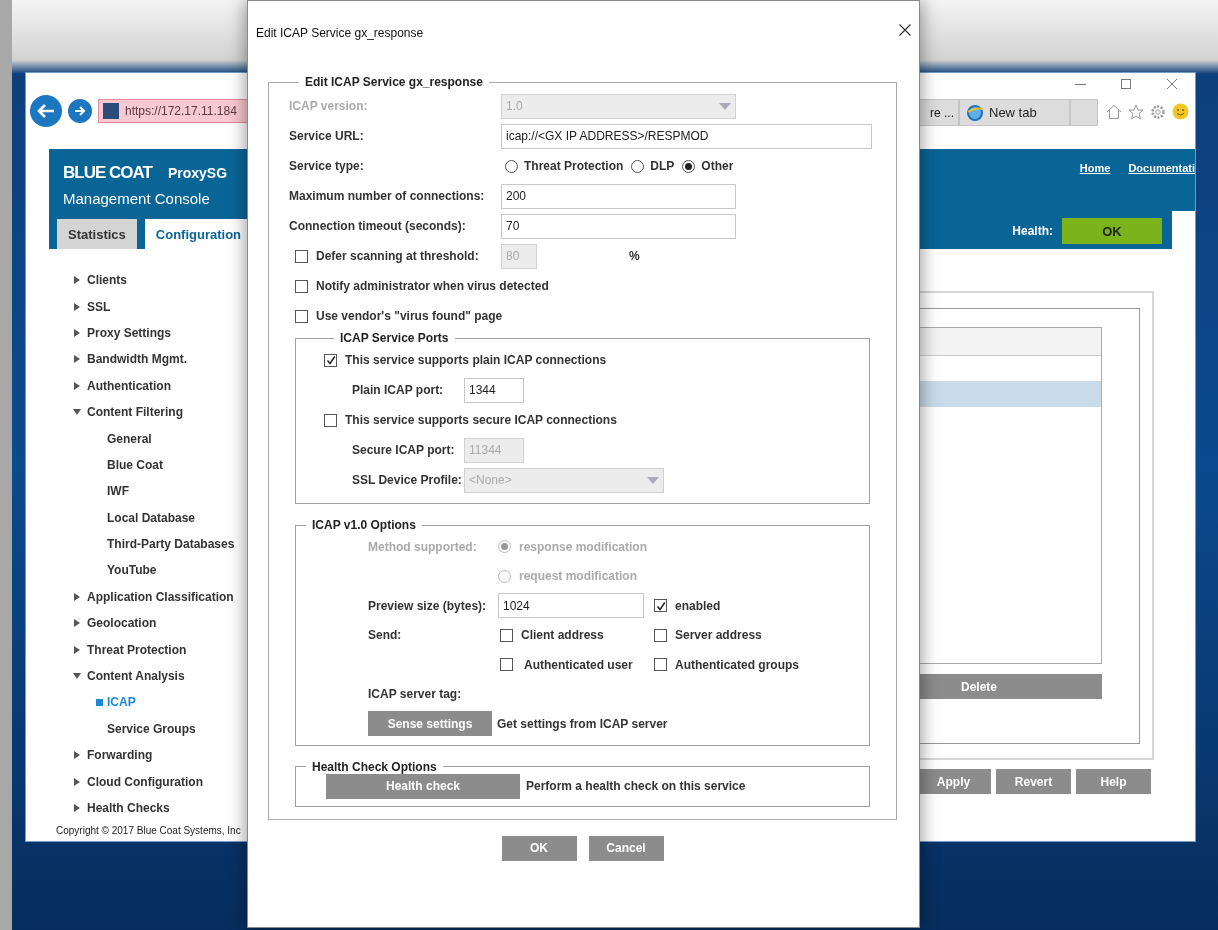  Describe the element at coordinates (137, 676) in the screenshot. I see `tree-item: Content Analysis` at that location.